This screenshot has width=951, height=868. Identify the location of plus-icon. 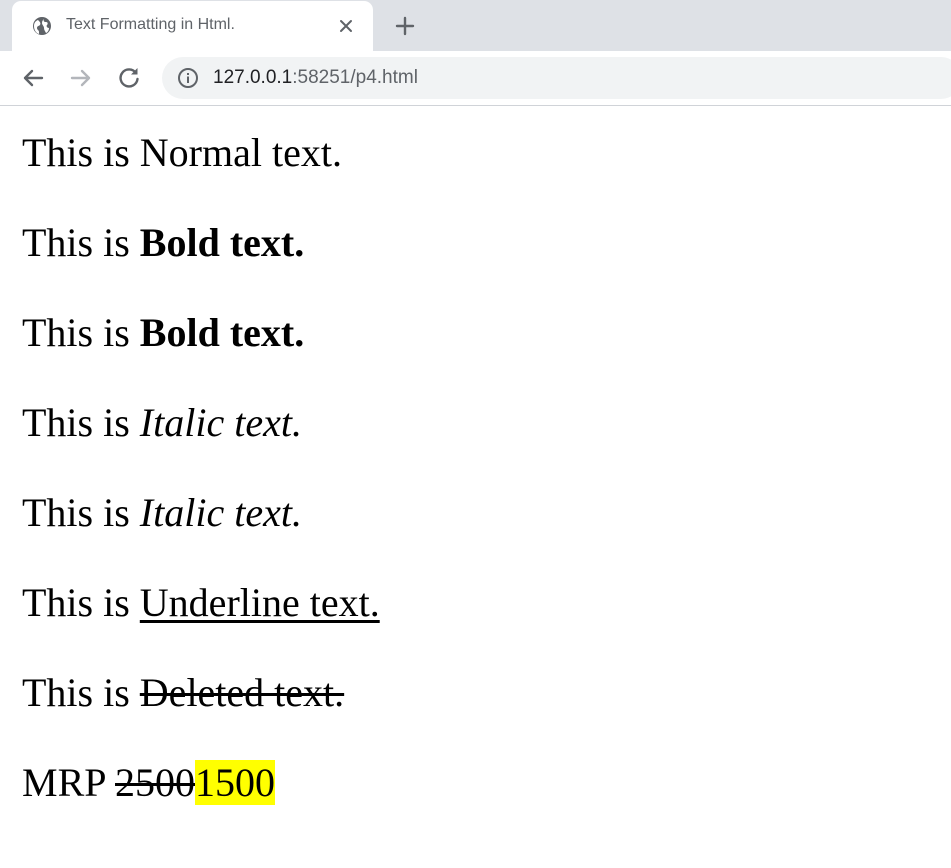
(405, 26).